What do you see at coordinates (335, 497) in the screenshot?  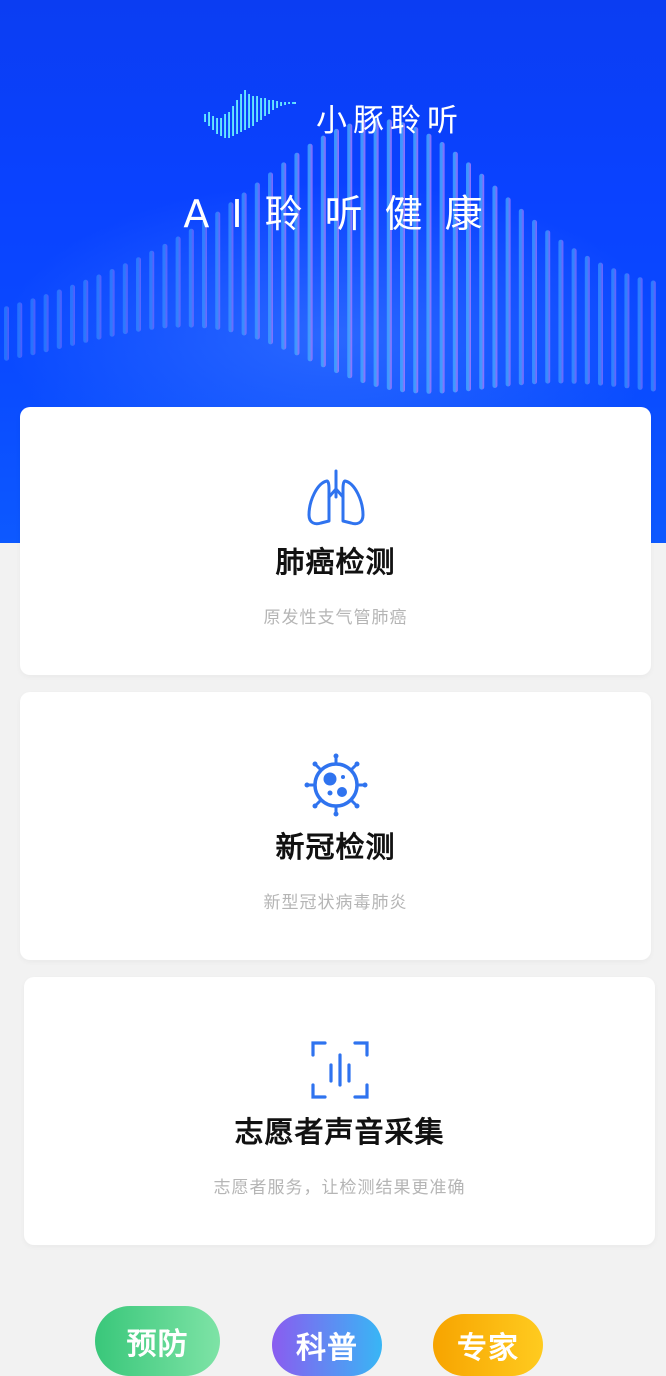 I see `lungs-icon` at bounding box center [335, 497].